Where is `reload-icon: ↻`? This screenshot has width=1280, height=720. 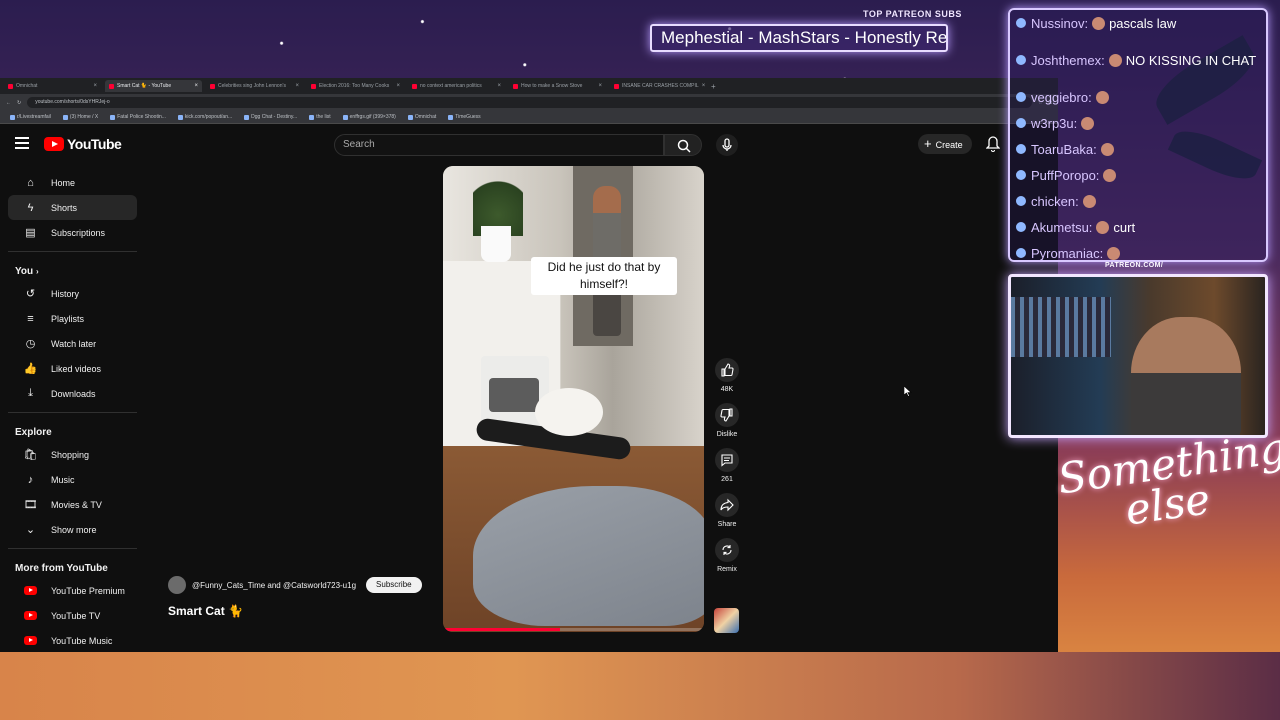
reload-icon: ↻ is located at coordinates (19, 103).